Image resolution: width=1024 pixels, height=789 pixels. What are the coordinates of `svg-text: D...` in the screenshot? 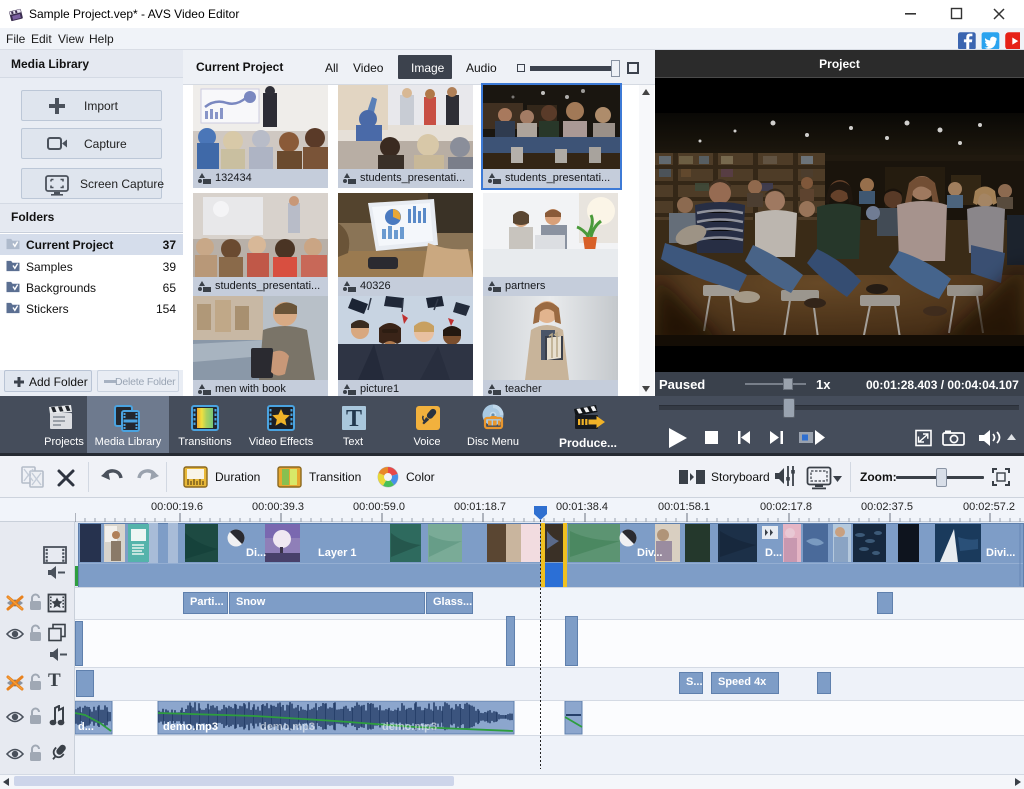 It's located at (773, 553).